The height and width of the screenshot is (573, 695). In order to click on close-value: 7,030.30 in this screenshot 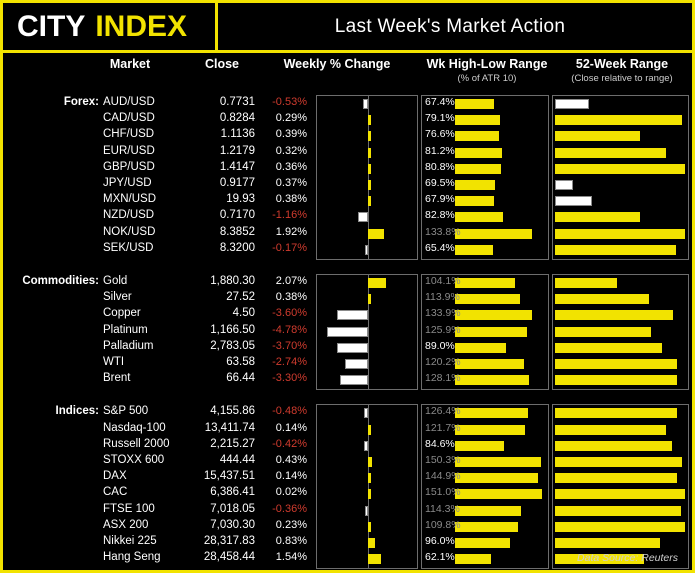, I will do `click(232, 524)`.